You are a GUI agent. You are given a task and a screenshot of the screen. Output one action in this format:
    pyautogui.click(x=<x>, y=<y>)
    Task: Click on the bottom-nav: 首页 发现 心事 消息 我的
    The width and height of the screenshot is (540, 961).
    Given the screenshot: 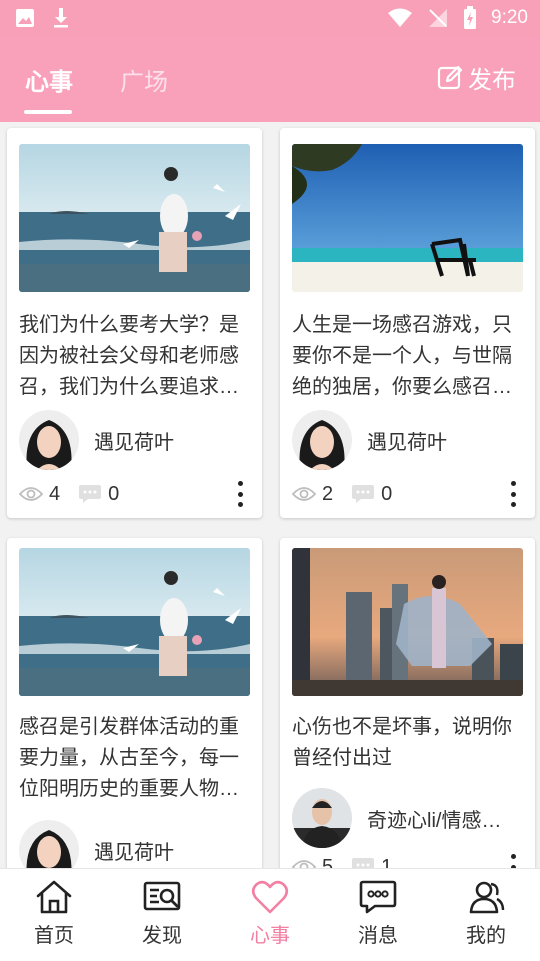 What is the action you would take?
    pyautogui.click(x=270, y=914)
    